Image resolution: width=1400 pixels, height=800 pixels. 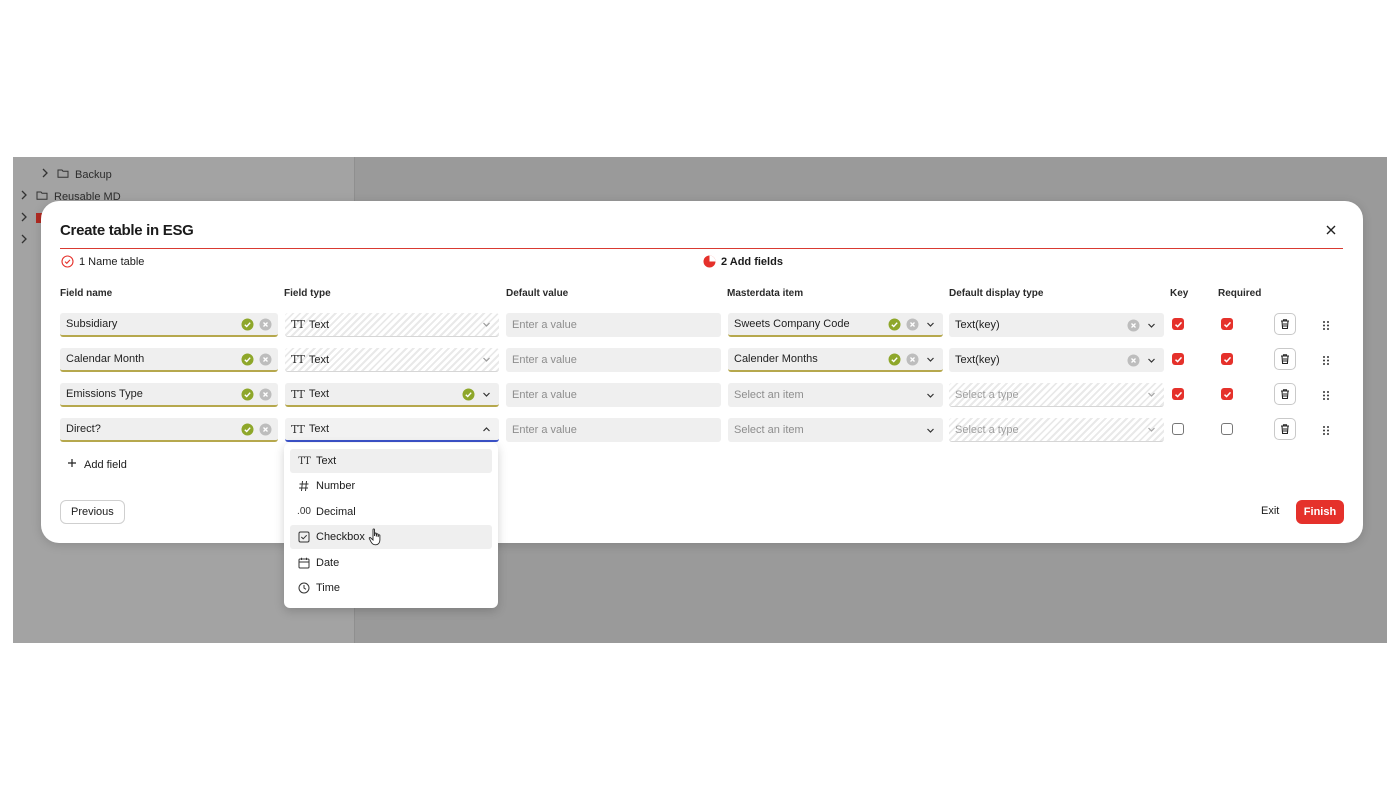 What do you see at coordinates (93, 174) in the screenshot?
I see `tree-item-label: Backup` at bounding box center [93, 174].